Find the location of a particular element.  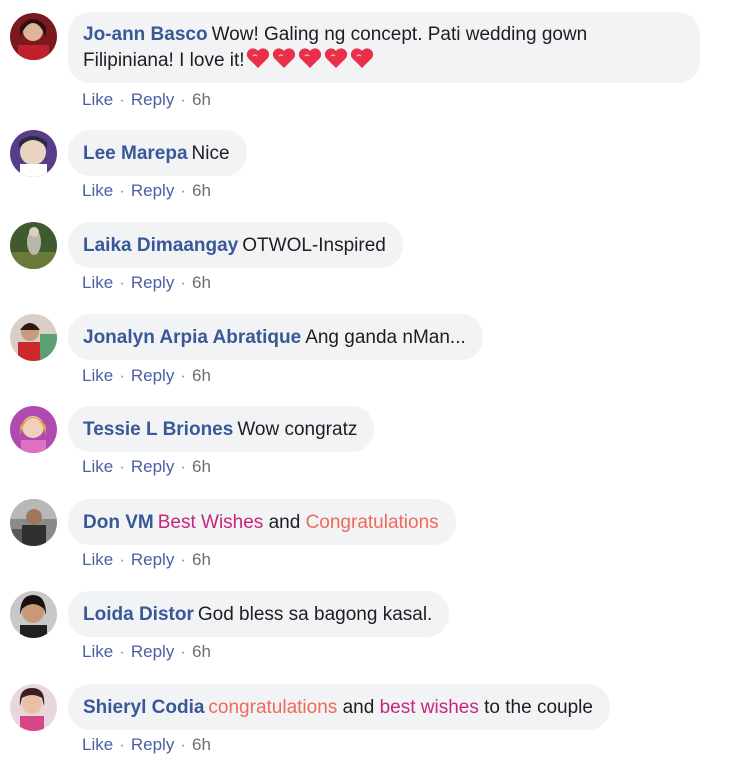

comment-bubble: Lee Marepa Nice is located at coordinates (157, 153).